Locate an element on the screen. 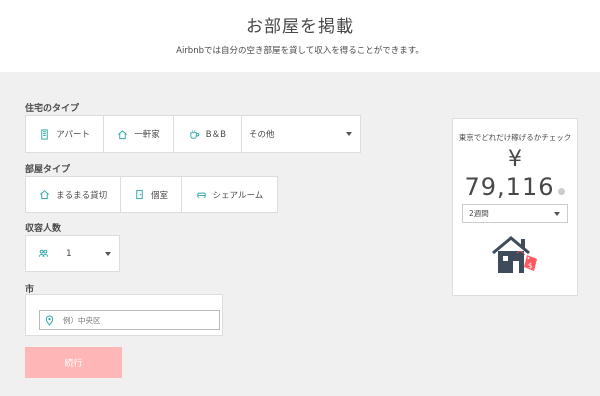 The width and height of the screenshot is (600, 396). home-type-other-value: その他 is located at coordinates (262, 135).